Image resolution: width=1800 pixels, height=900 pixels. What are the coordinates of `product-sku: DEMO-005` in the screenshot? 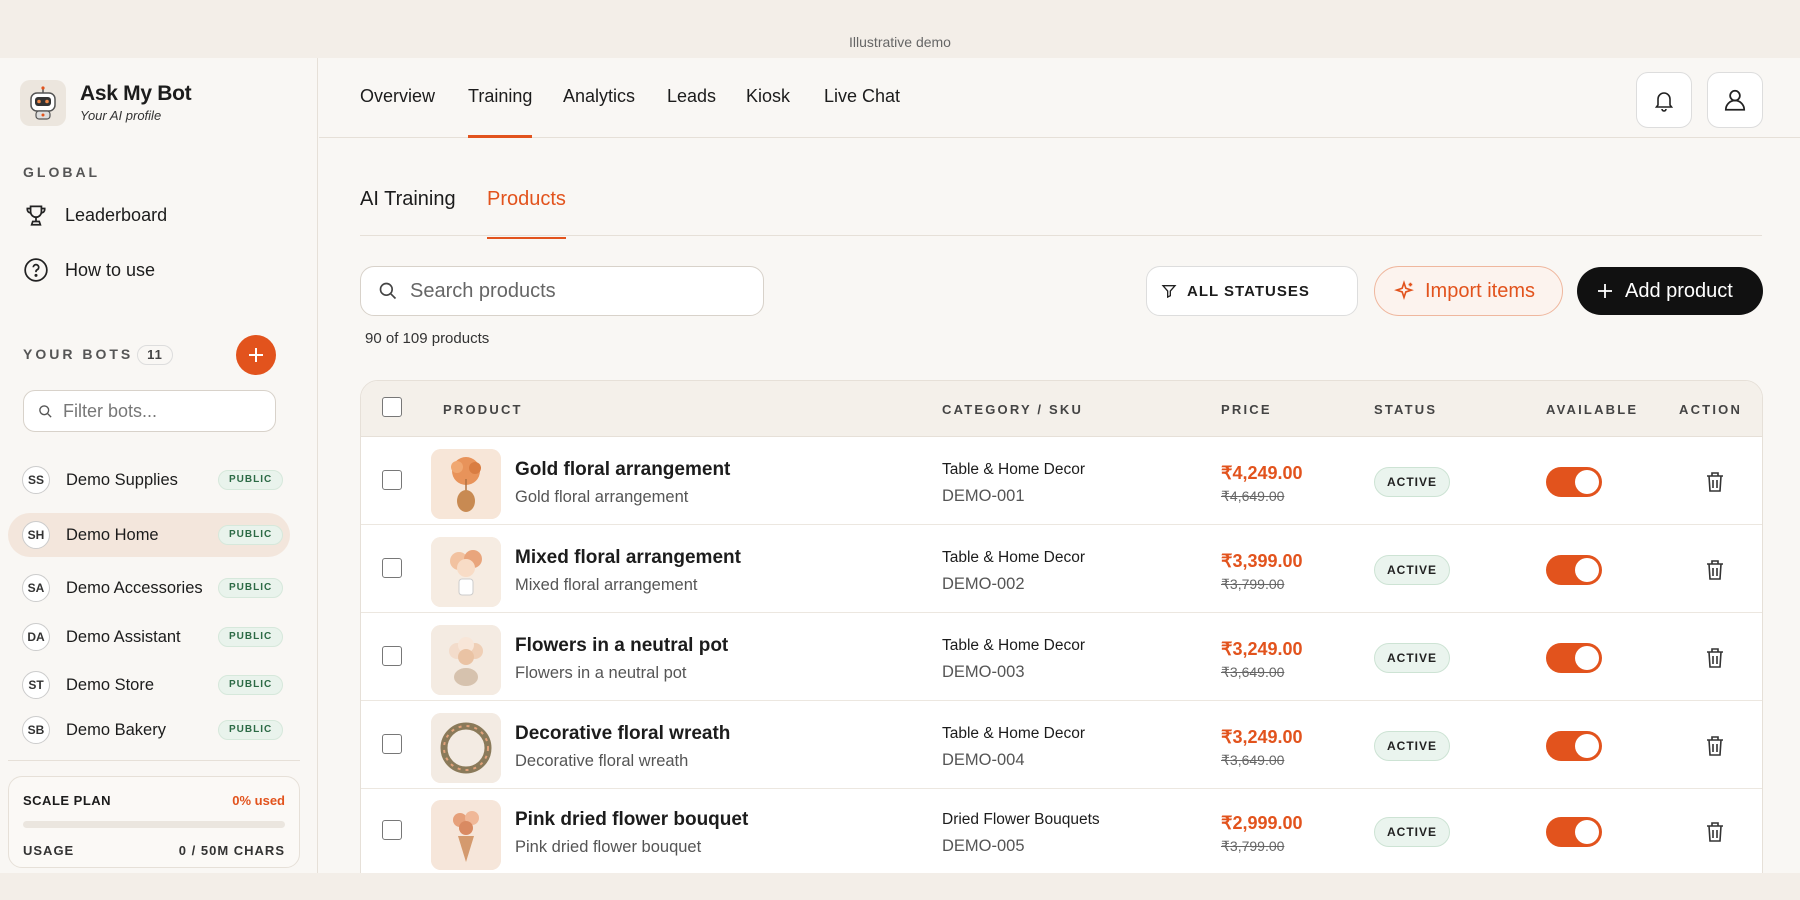 It's located at (983, 846).